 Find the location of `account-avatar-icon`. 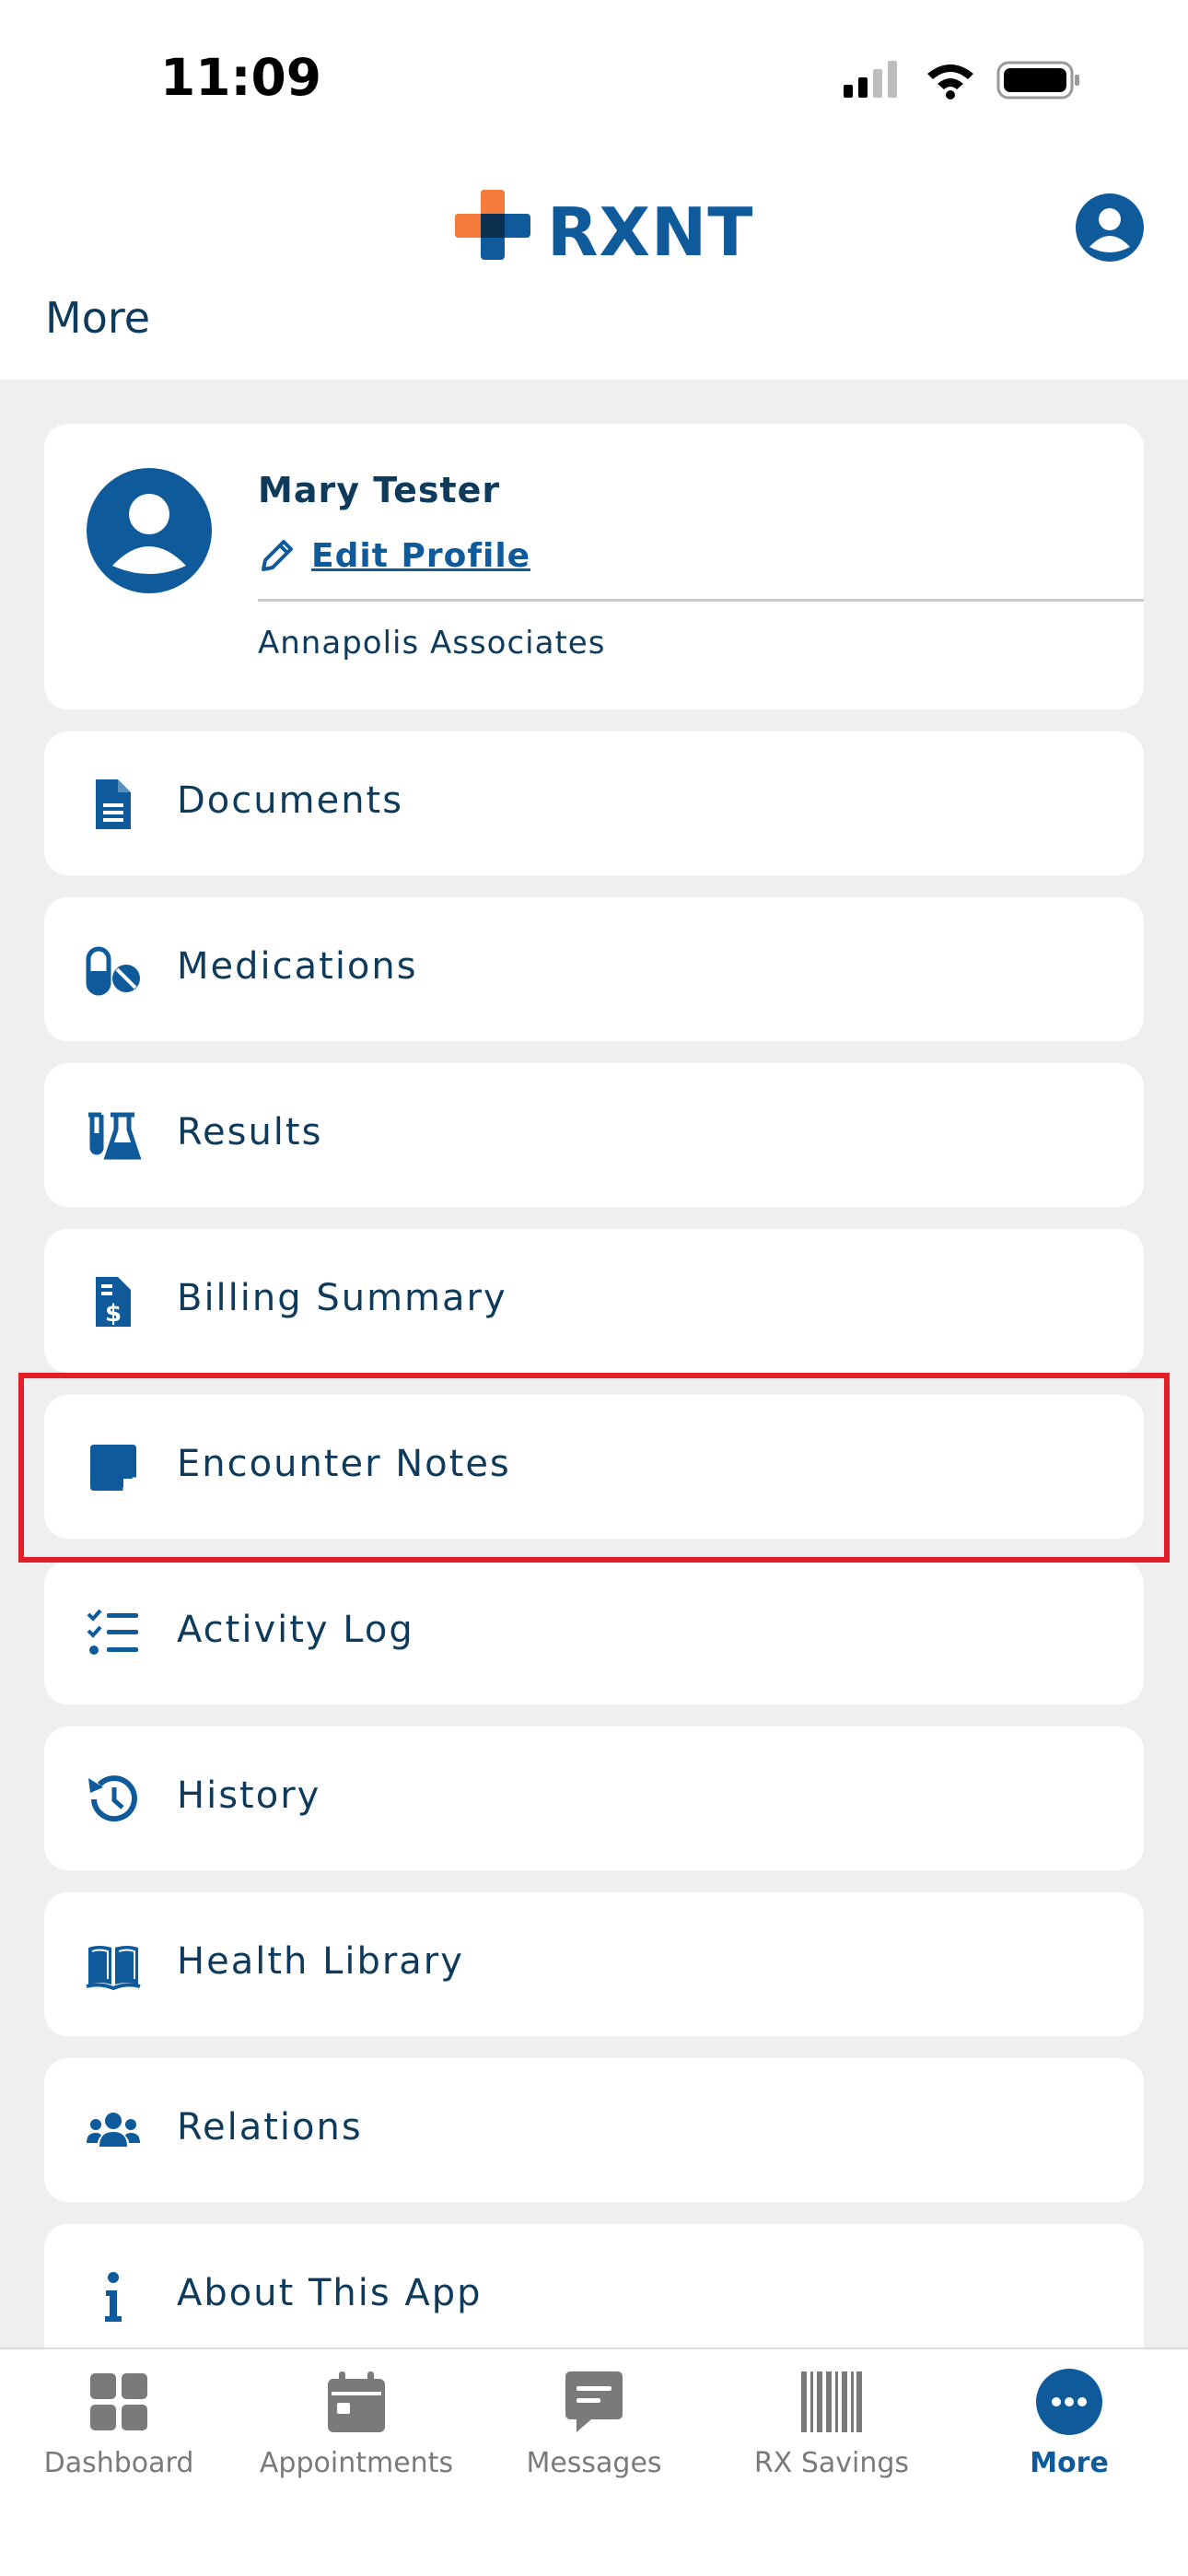

account-avatar-icon is located at coordinates (1110, 227).